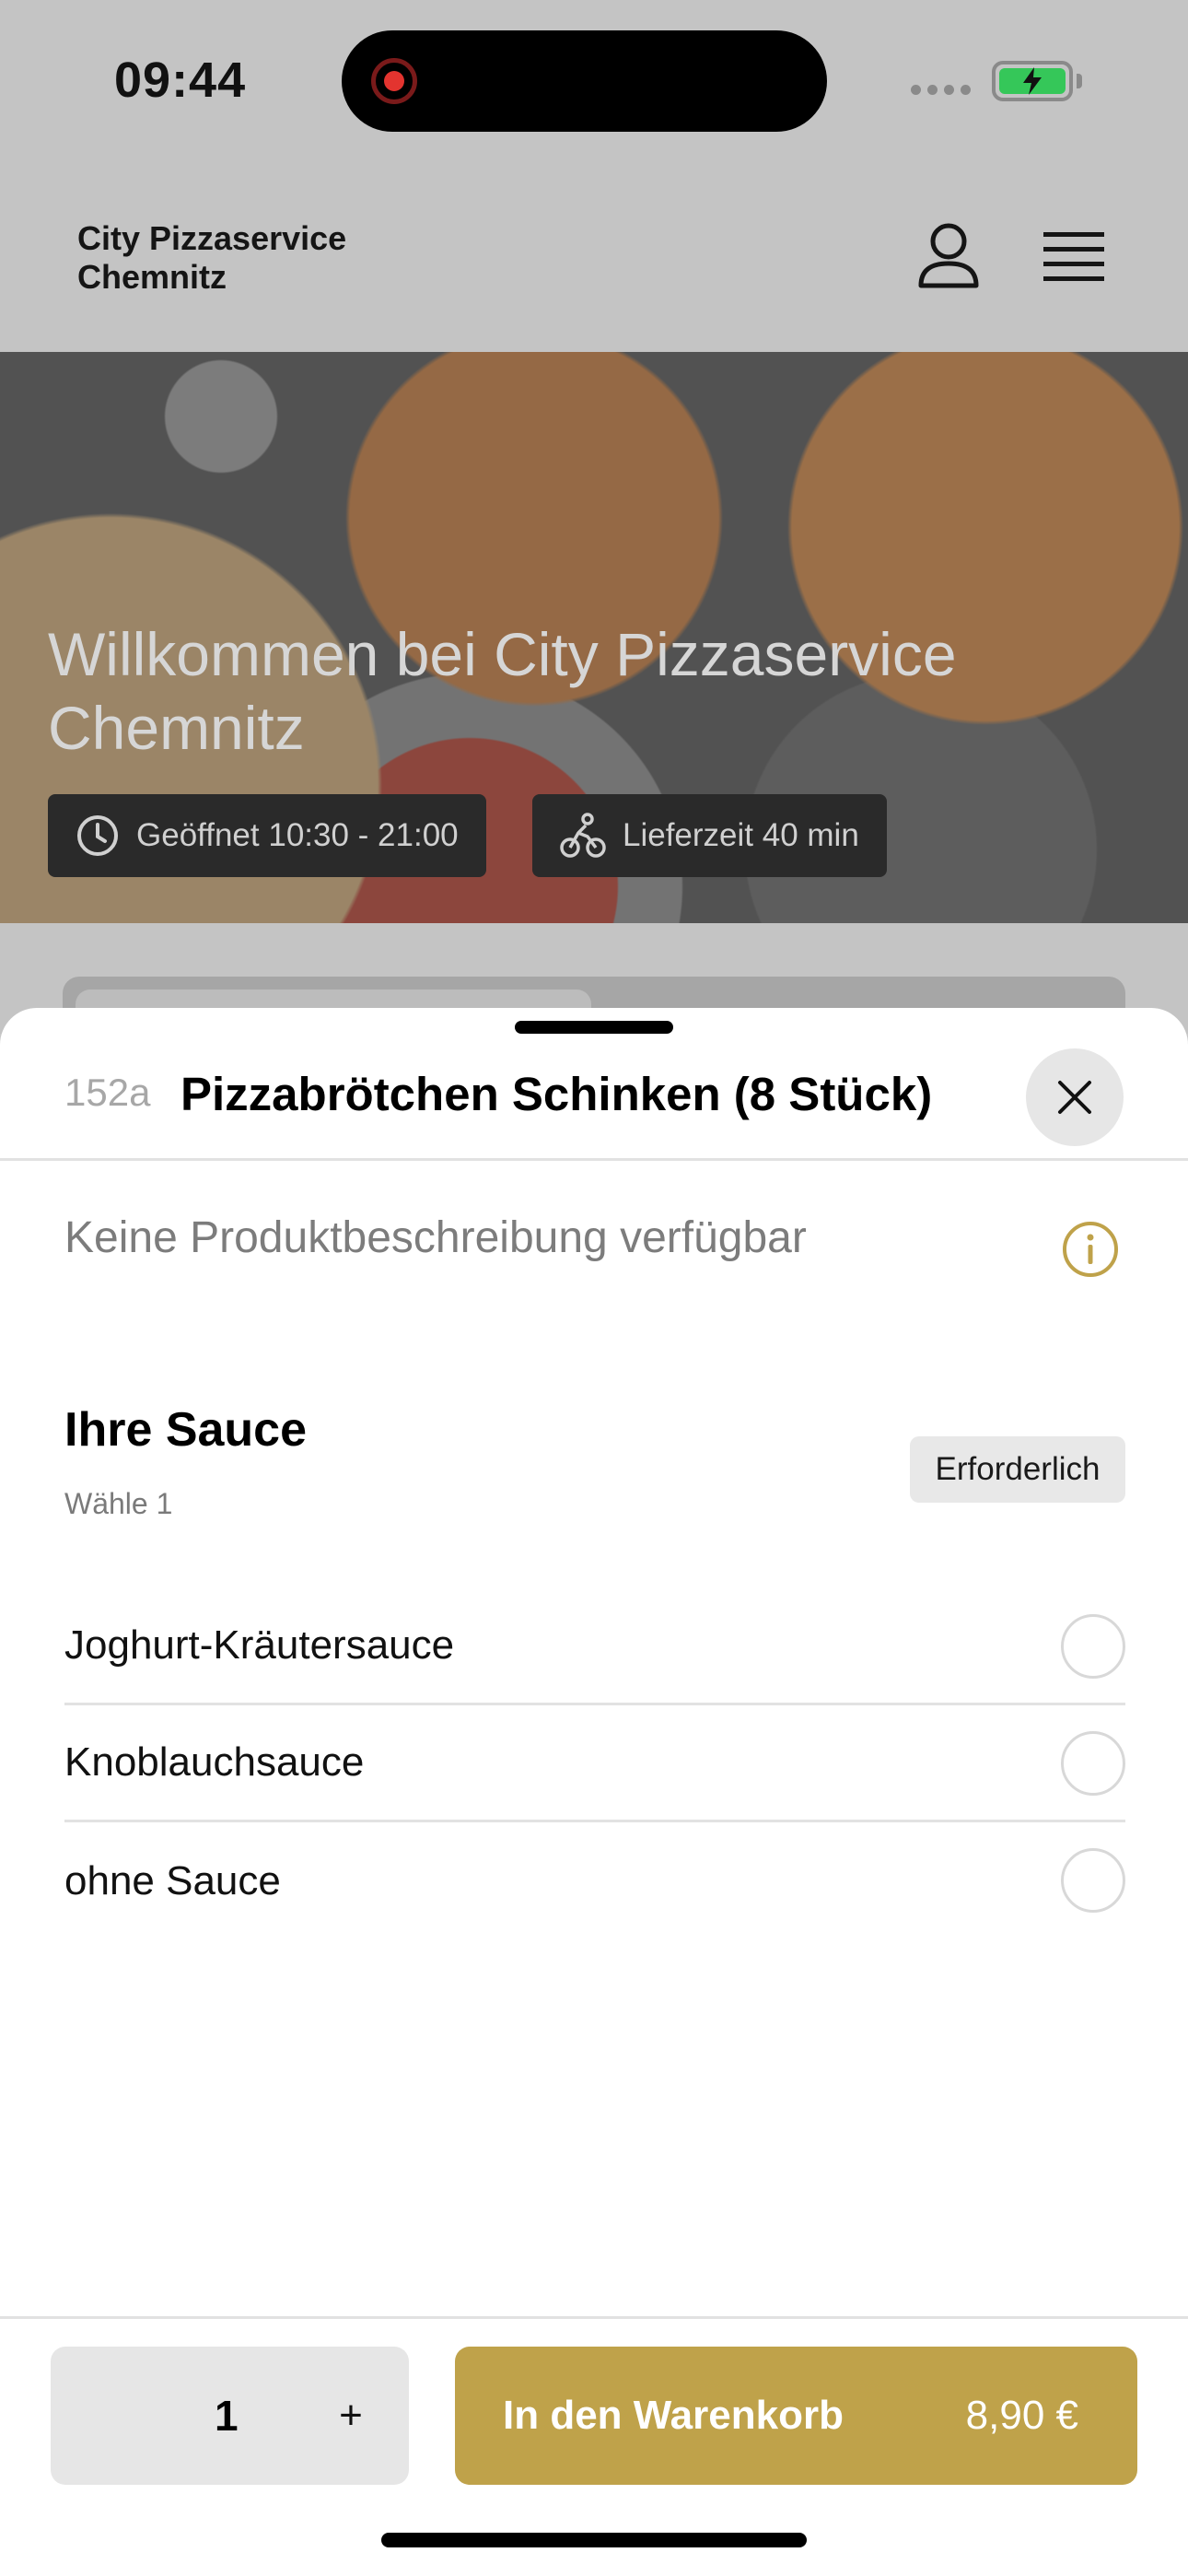  I want to click on sheet-header: 152a Pizzabrötchen Schinken (8 Stück), so click(594, 1097).